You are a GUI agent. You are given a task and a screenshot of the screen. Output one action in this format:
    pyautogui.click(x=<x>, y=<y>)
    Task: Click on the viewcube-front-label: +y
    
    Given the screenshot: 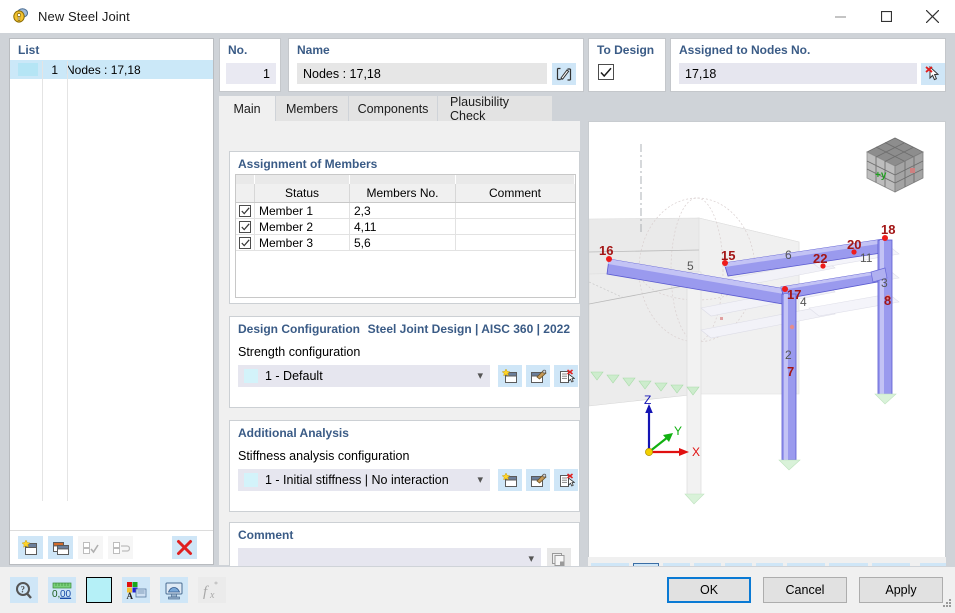 What is the action you would take?
    pyautogui.click(x=881, y=175)
    